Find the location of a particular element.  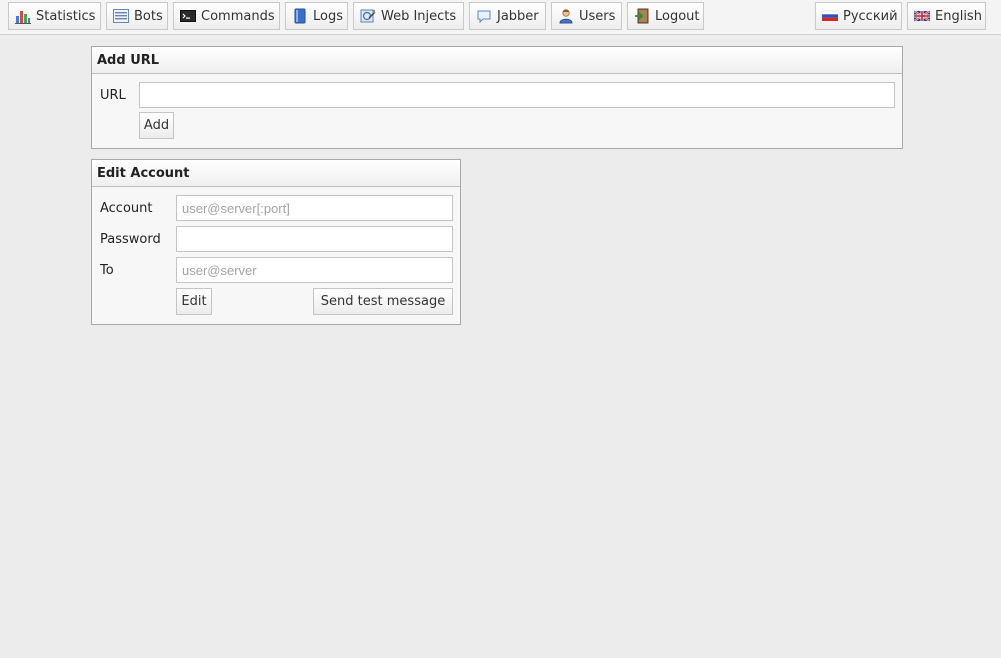

language-english-label: English is located at coordinates (958, 16).